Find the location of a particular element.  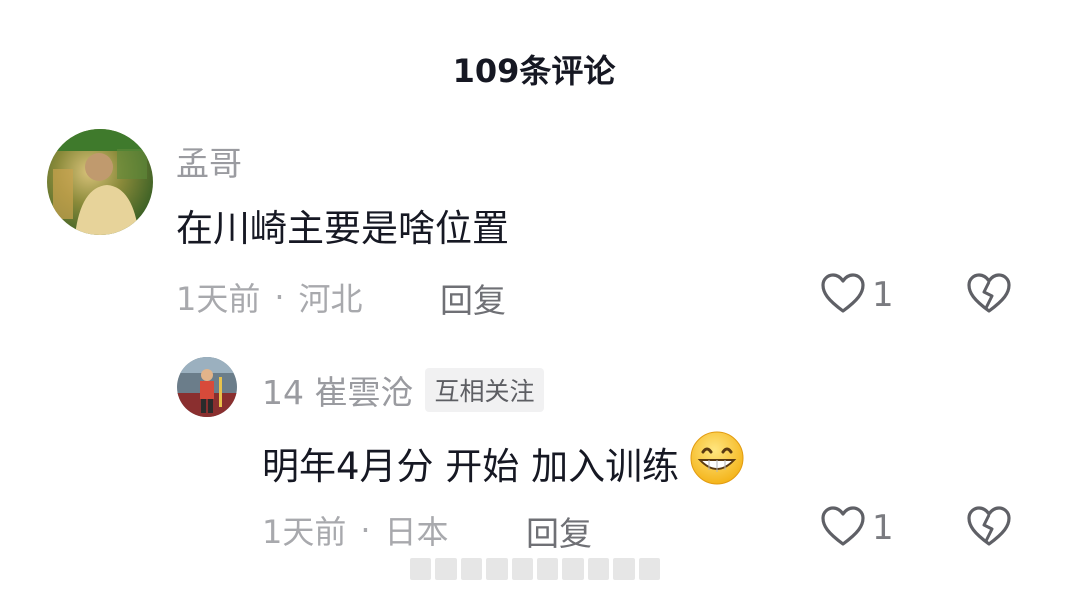

reply-header: 14 崔雲沧 互相关注 is located at coordinates (403, 390).